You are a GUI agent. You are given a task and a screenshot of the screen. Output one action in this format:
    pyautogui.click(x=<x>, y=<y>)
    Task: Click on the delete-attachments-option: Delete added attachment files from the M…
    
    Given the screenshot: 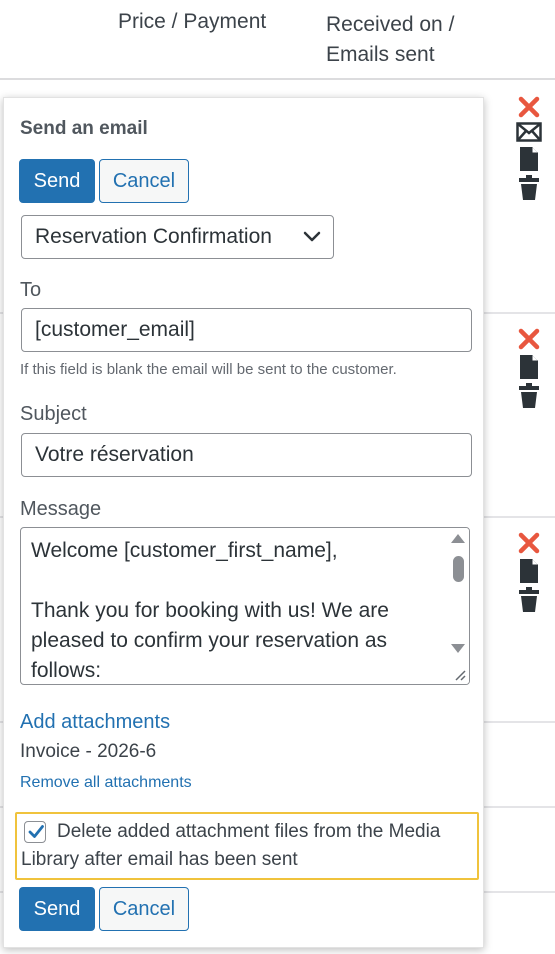 What is the action you would take?
    pyautogui.click(x=247, y=846)
    